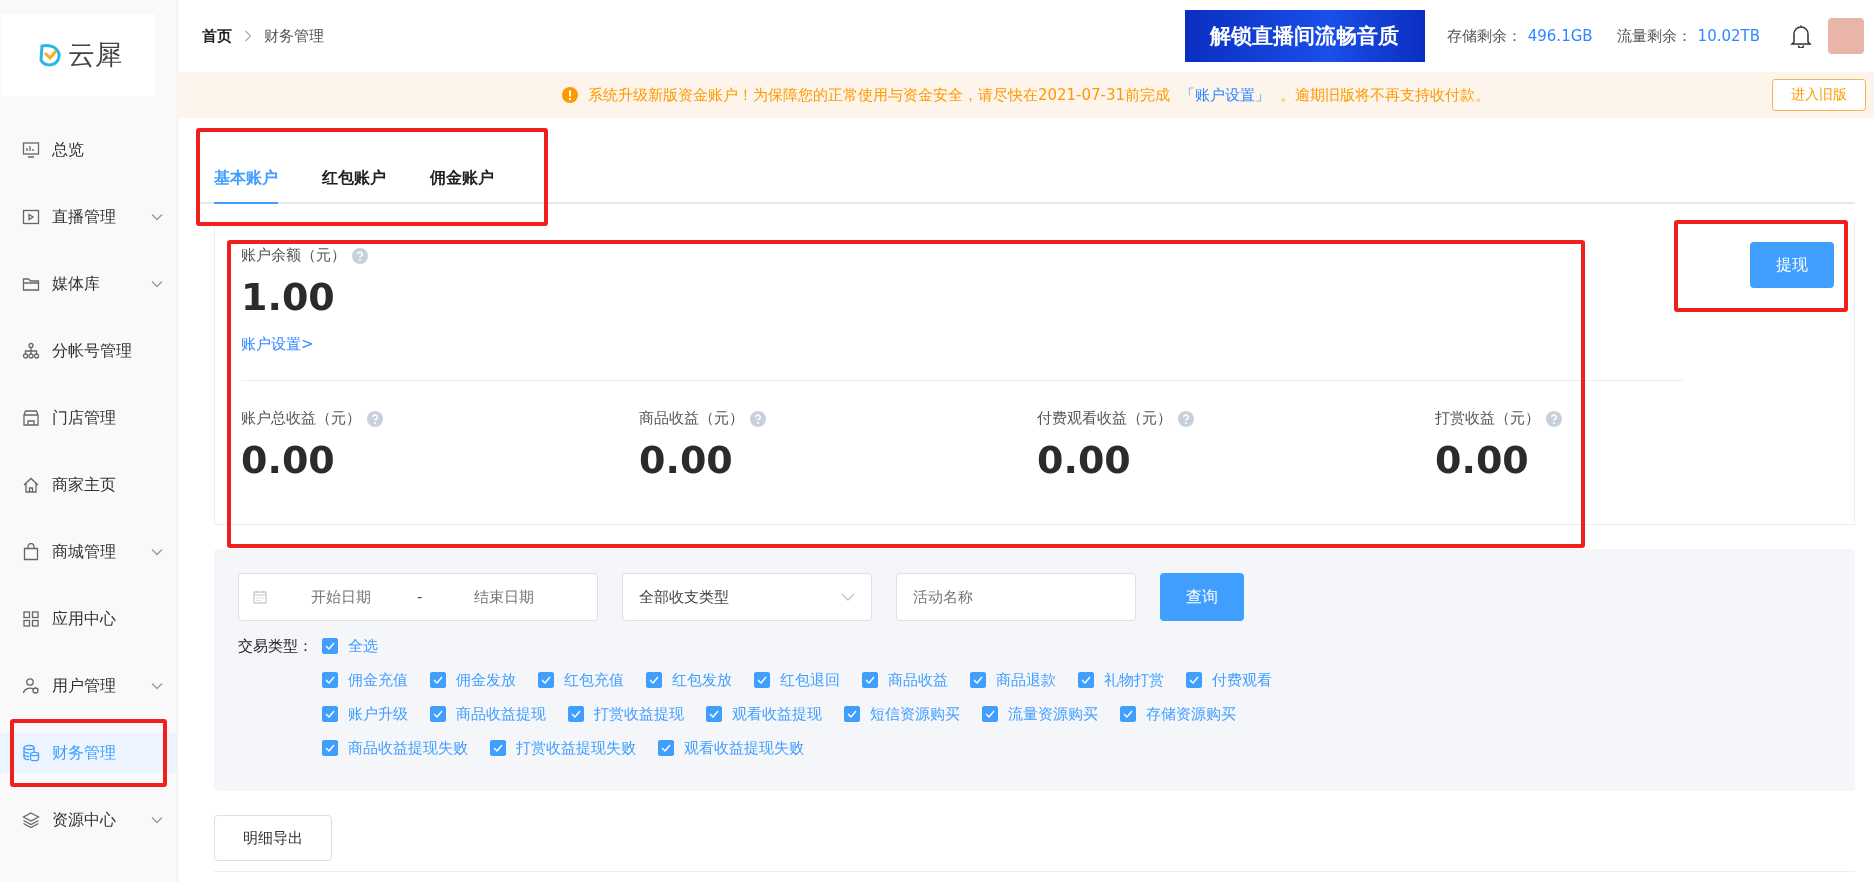 The width and height of the screenshot is (1874, 882). What do you see at coordinates (277, 344) in the screenshot?
I see `account-settings-link: 账户设置>` at bounding box center [277, 344].